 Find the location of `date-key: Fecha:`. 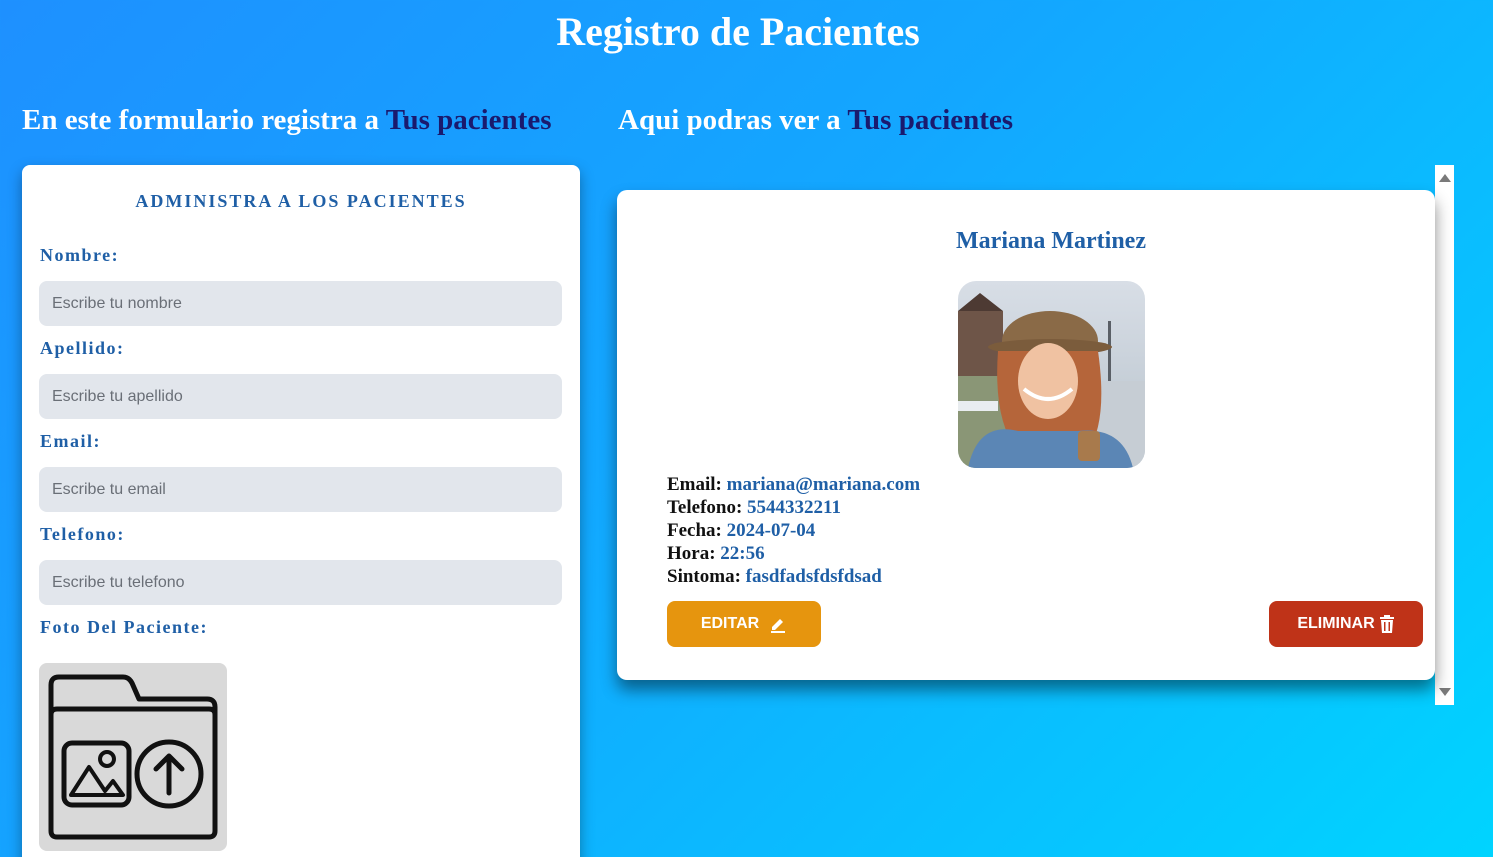

date-key: Fecha: is located at coordinates (694, 530).